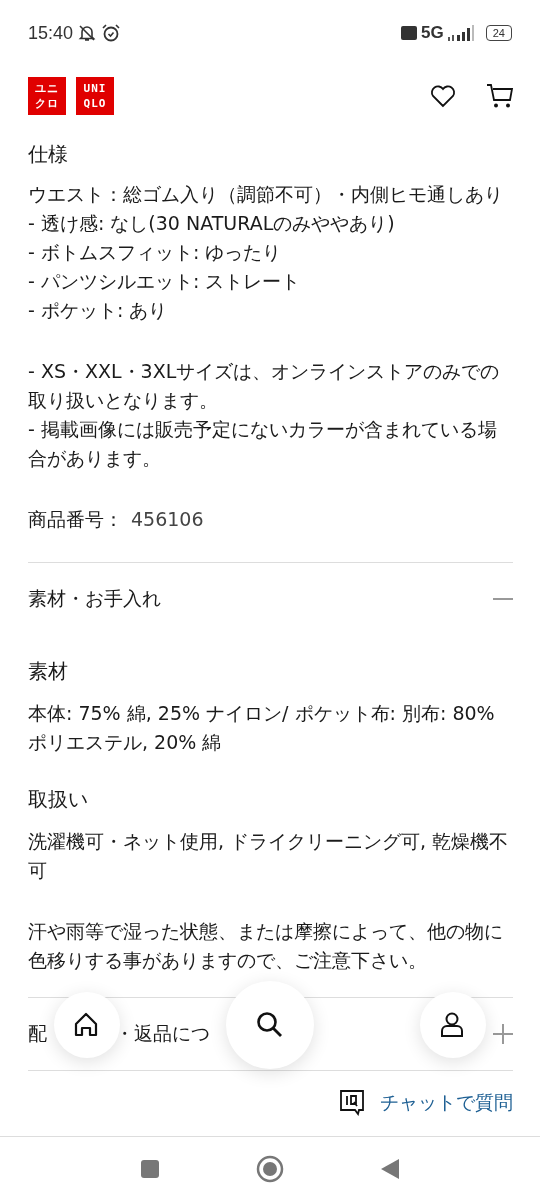 The image size is (540, 1200). I want to click on spec-line: ウエスト：総ゴム入り（調節不可）・内側ヒモ通しあり, so click(266, 194).